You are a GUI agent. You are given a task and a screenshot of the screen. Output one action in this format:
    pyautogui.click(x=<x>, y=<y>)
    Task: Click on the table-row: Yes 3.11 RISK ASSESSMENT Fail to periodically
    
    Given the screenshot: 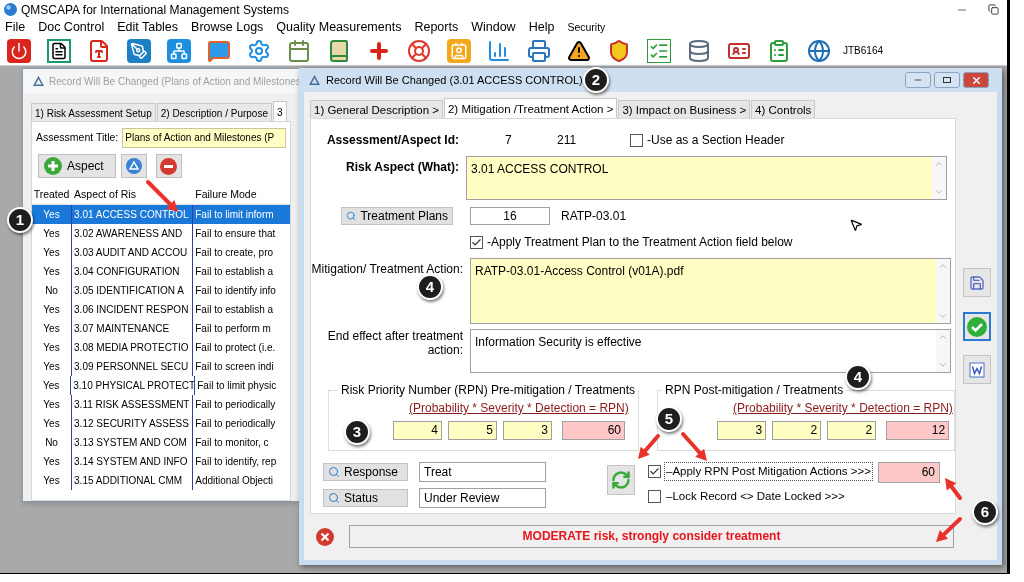 What is the action you would take?
    pyautogui.click(x=161, y=404)
    